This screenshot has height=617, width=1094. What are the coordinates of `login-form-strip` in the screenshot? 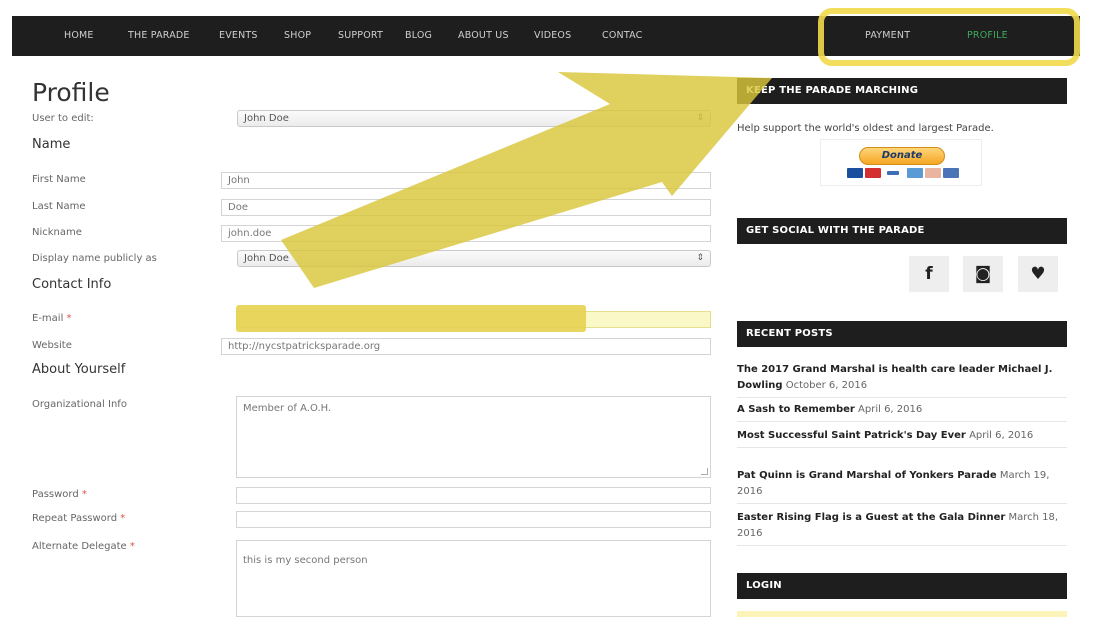 It's located at (902, 614).